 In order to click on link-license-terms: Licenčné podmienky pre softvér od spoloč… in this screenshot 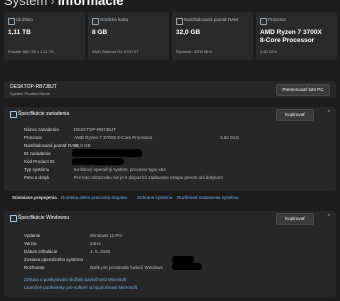, I will do `click(80, 287)`.